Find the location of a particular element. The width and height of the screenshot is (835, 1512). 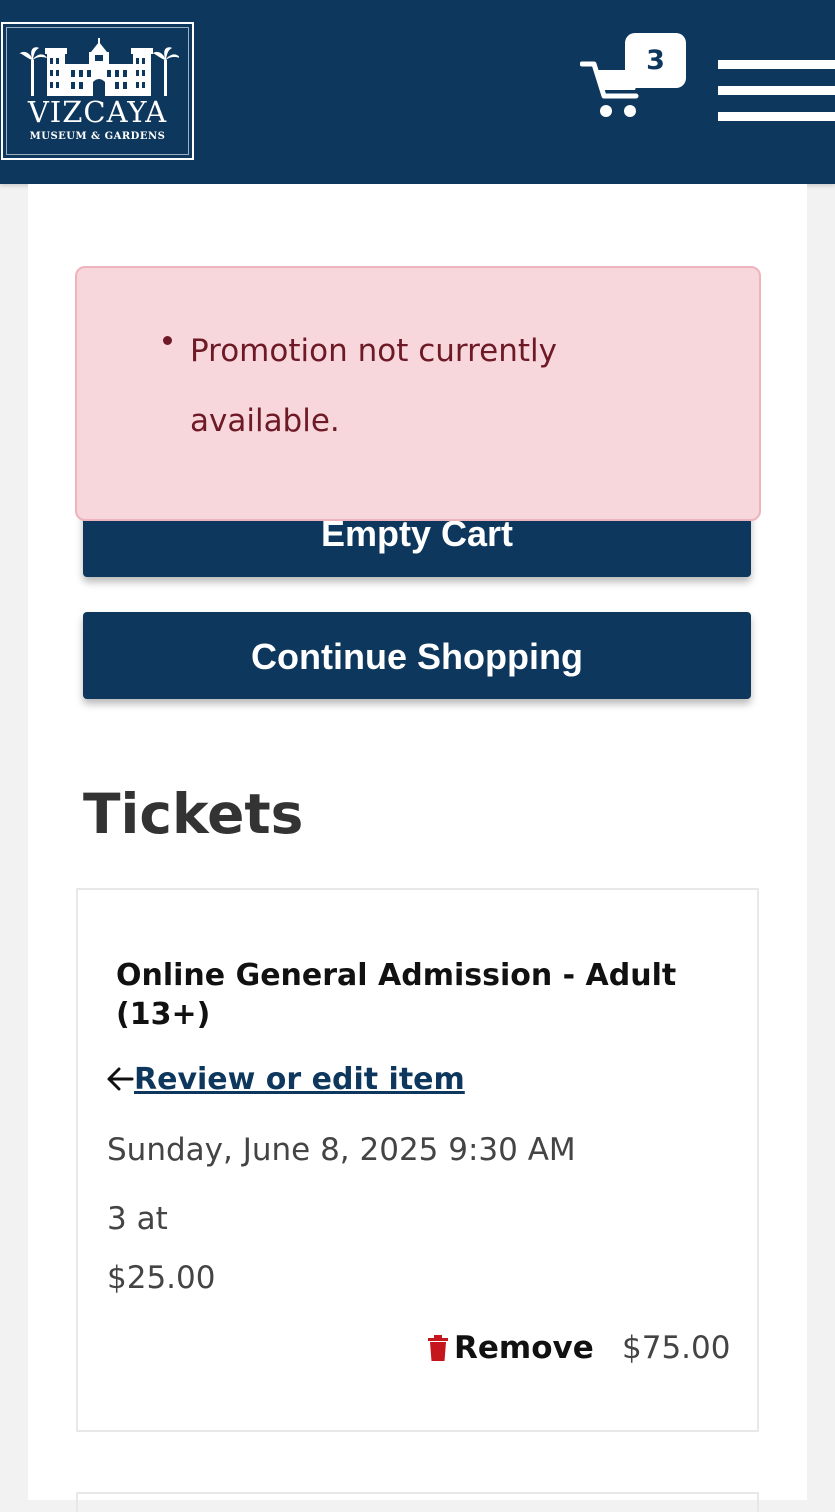

ticket-quantity: 3 at is located at coordinates (137, 1219).